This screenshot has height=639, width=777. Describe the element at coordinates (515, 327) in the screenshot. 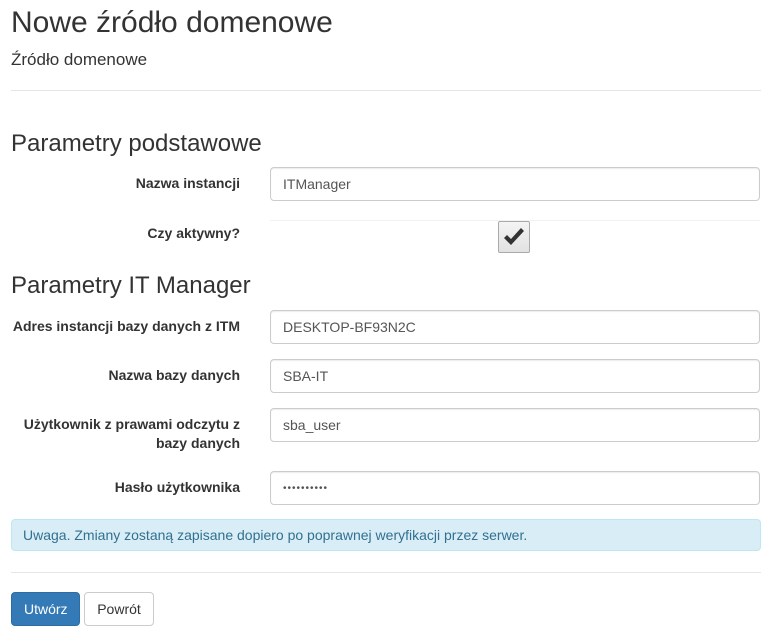

I see `db-instance-address-input` at that location.